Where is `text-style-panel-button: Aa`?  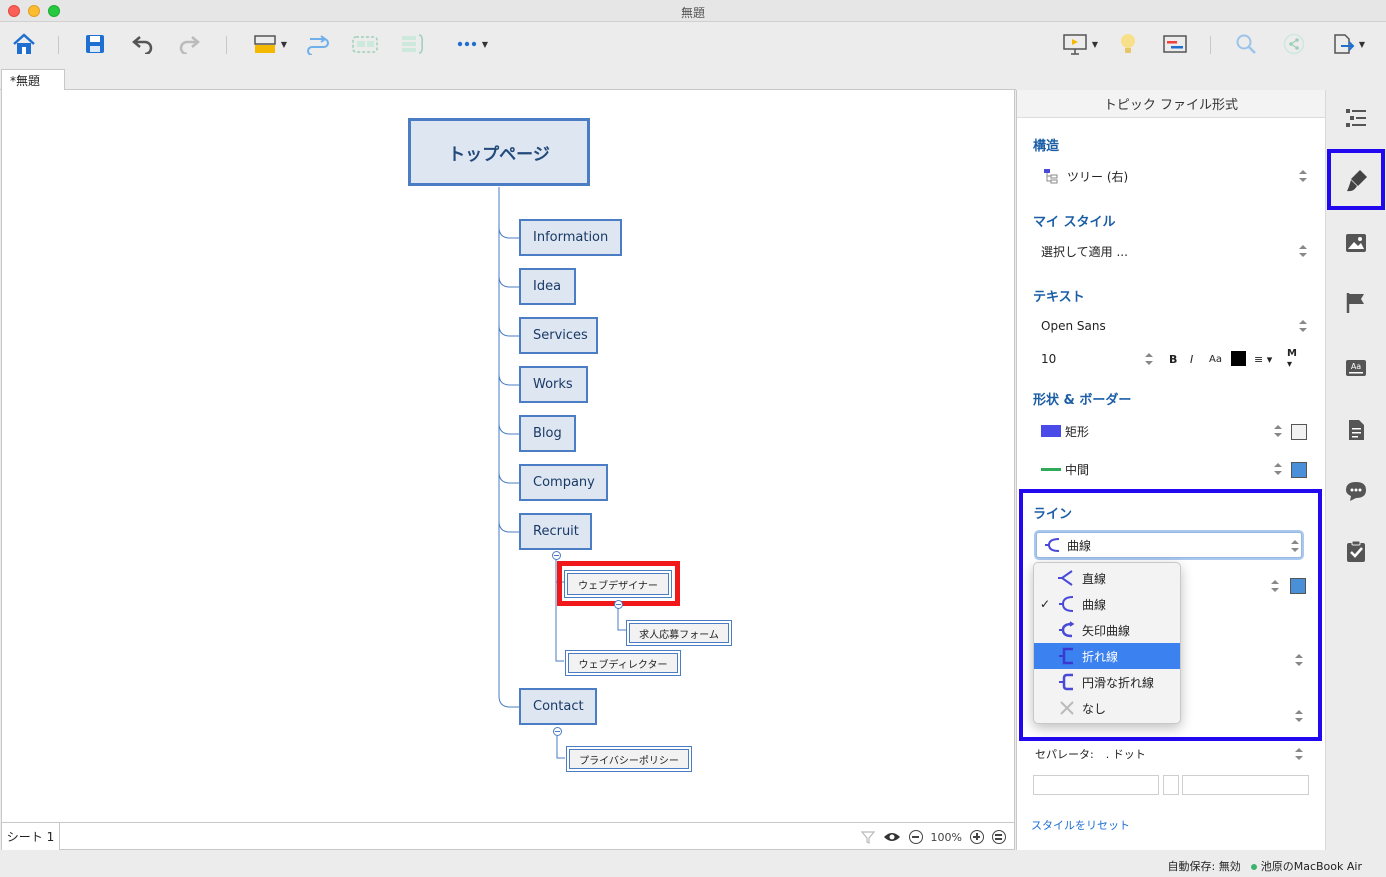 text-style-panel-button: Aa is located at coordinates (1356, 368).